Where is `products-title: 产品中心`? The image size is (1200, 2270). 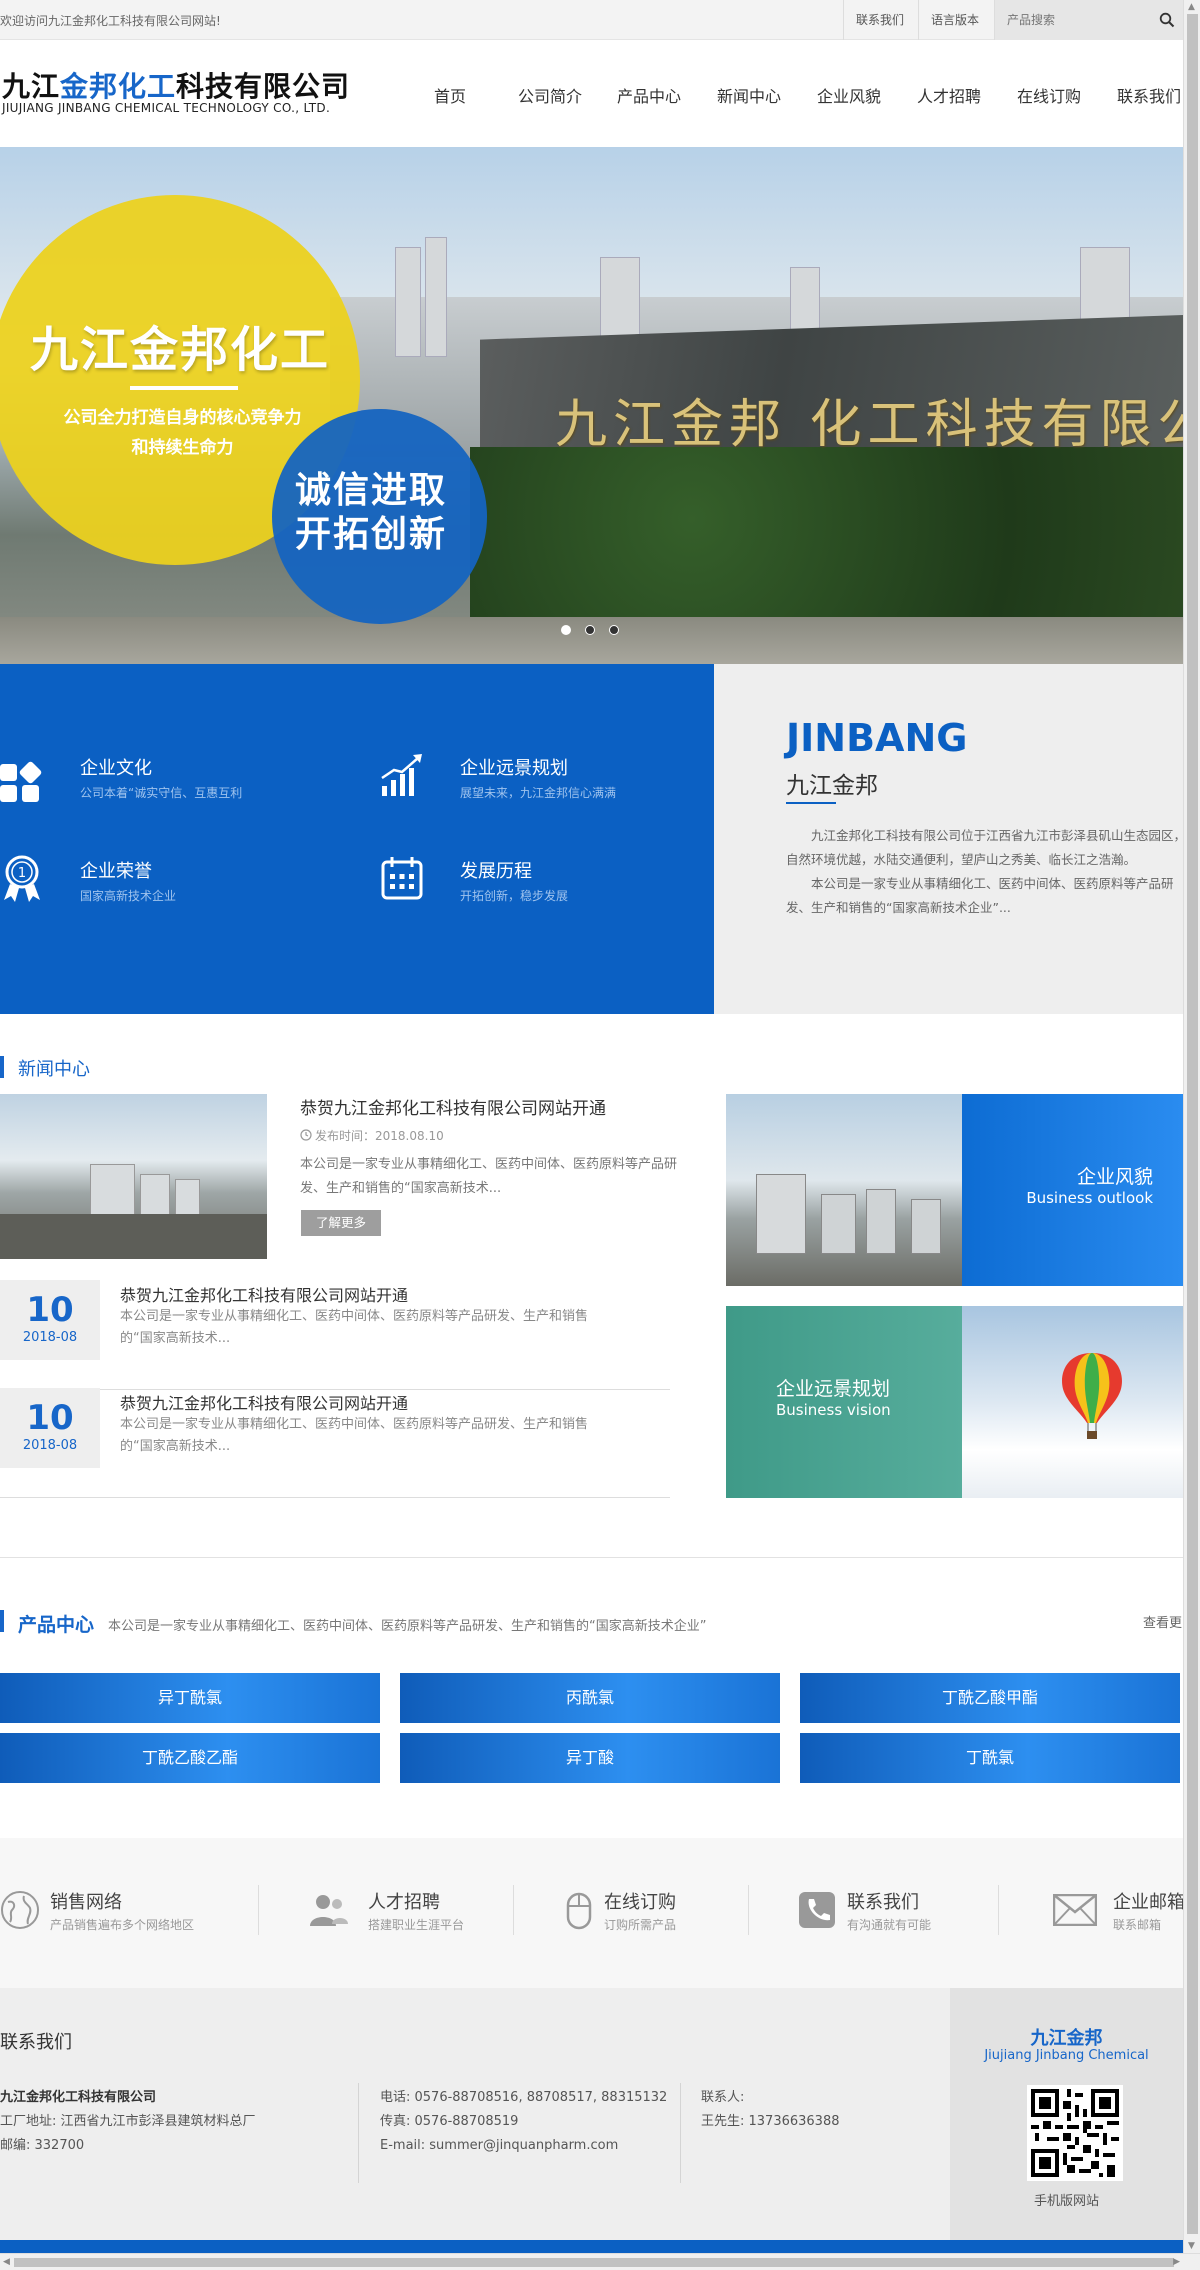
products-title: 产品中心 is located at coordinates (56, 1623).